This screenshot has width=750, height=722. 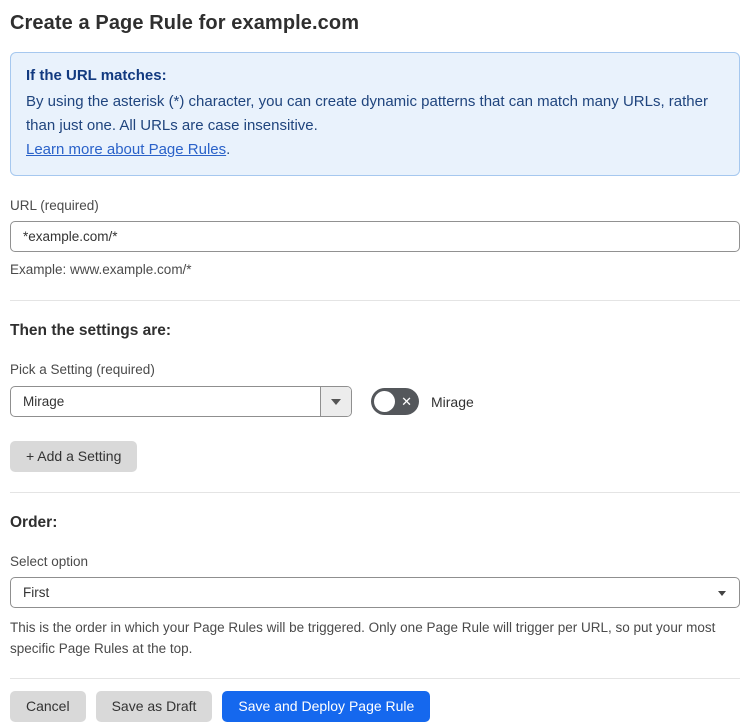 I want to click on order-section-heading: Order:, so click(x=34, y=522).